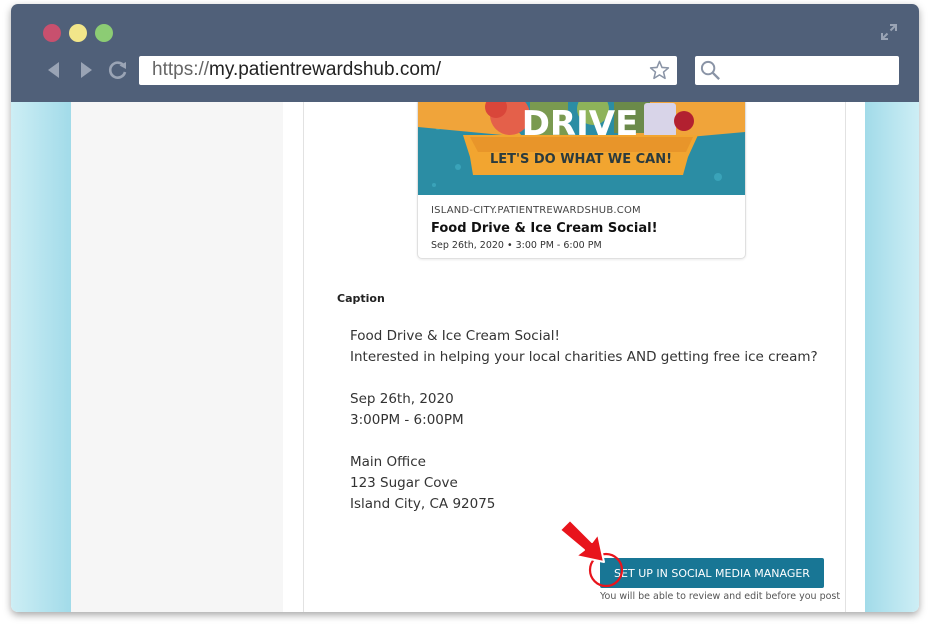 The height and width of the screenshot is (634, 930). Describe the element at coordinates (581, 148) in the screenshot. I see `event-banner-image: DRIVE LET'S DO WHAT WE CAN!` at that location.